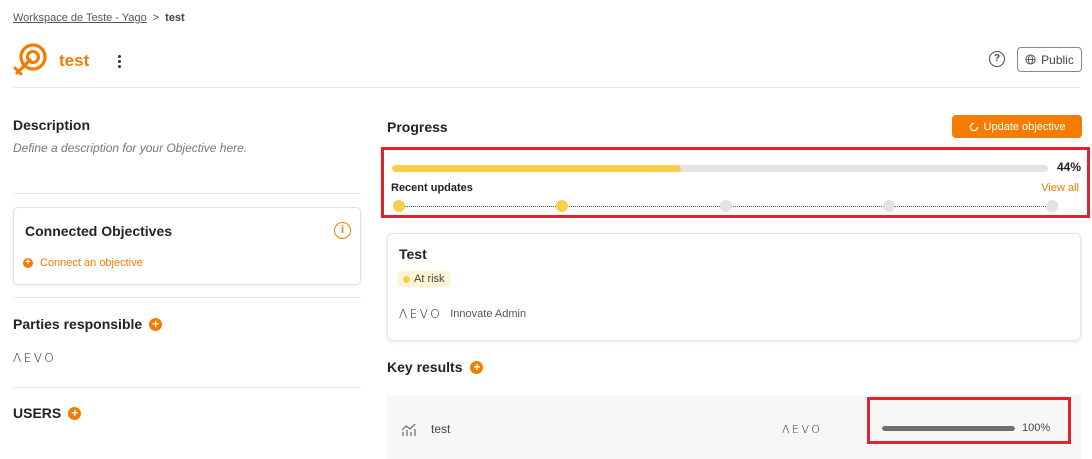 The width and height of the screenshot is (1092, 459). I want to click on view-all-link: View all, so click(1060, 188).